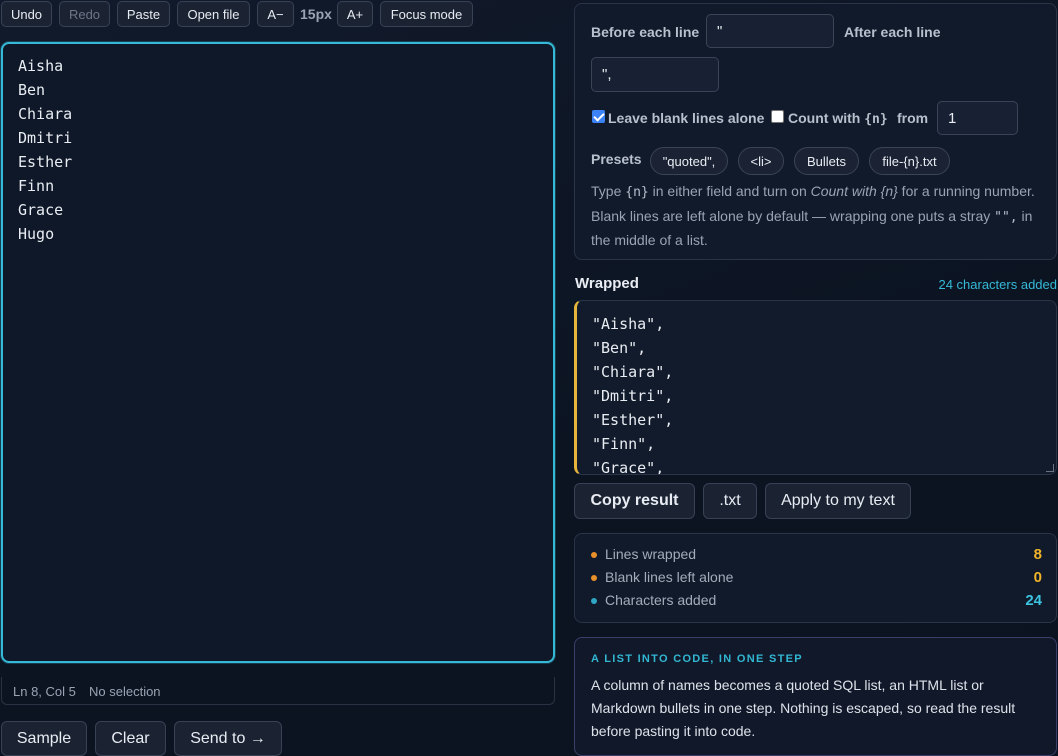  Describe the element at coordinates (1033, 600) in the screenshot. I see `stat-value: 24` at that location.